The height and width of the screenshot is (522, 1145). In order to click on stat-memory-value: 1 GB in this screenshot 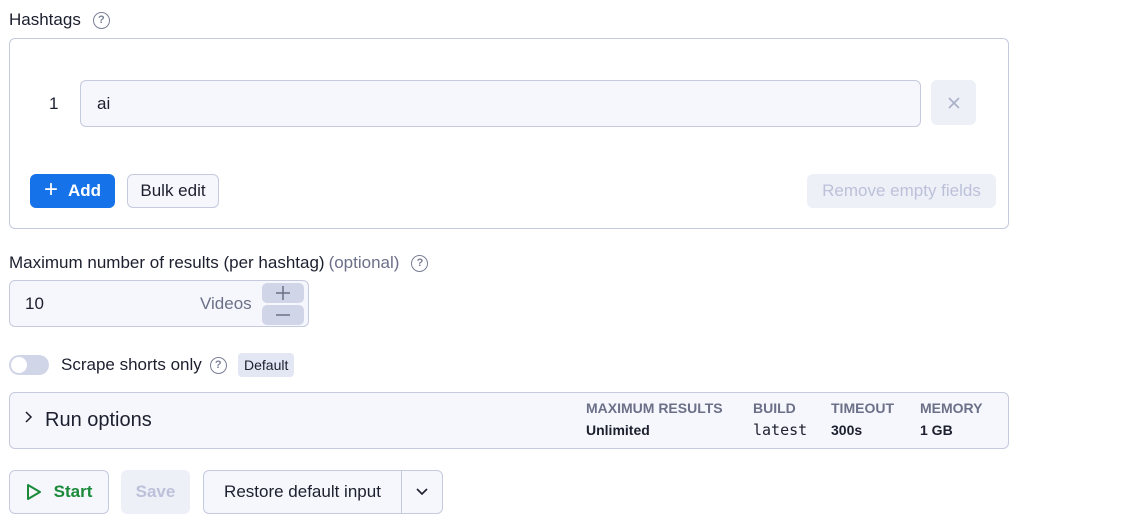, I will do `click(936, 430)`.